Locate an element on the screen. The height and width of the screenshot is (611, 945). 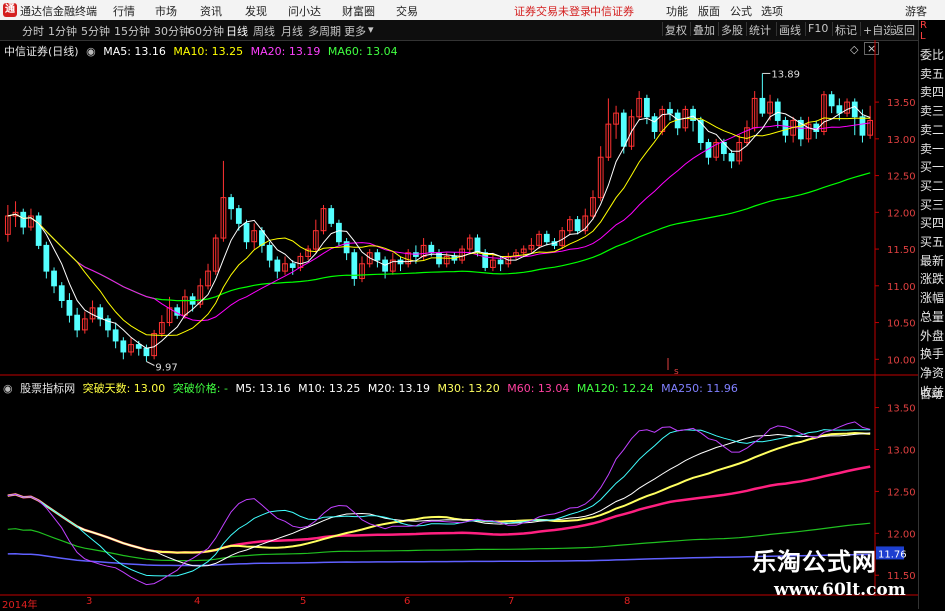
period-monthly: 月线 is located at coordinates (292, 31).